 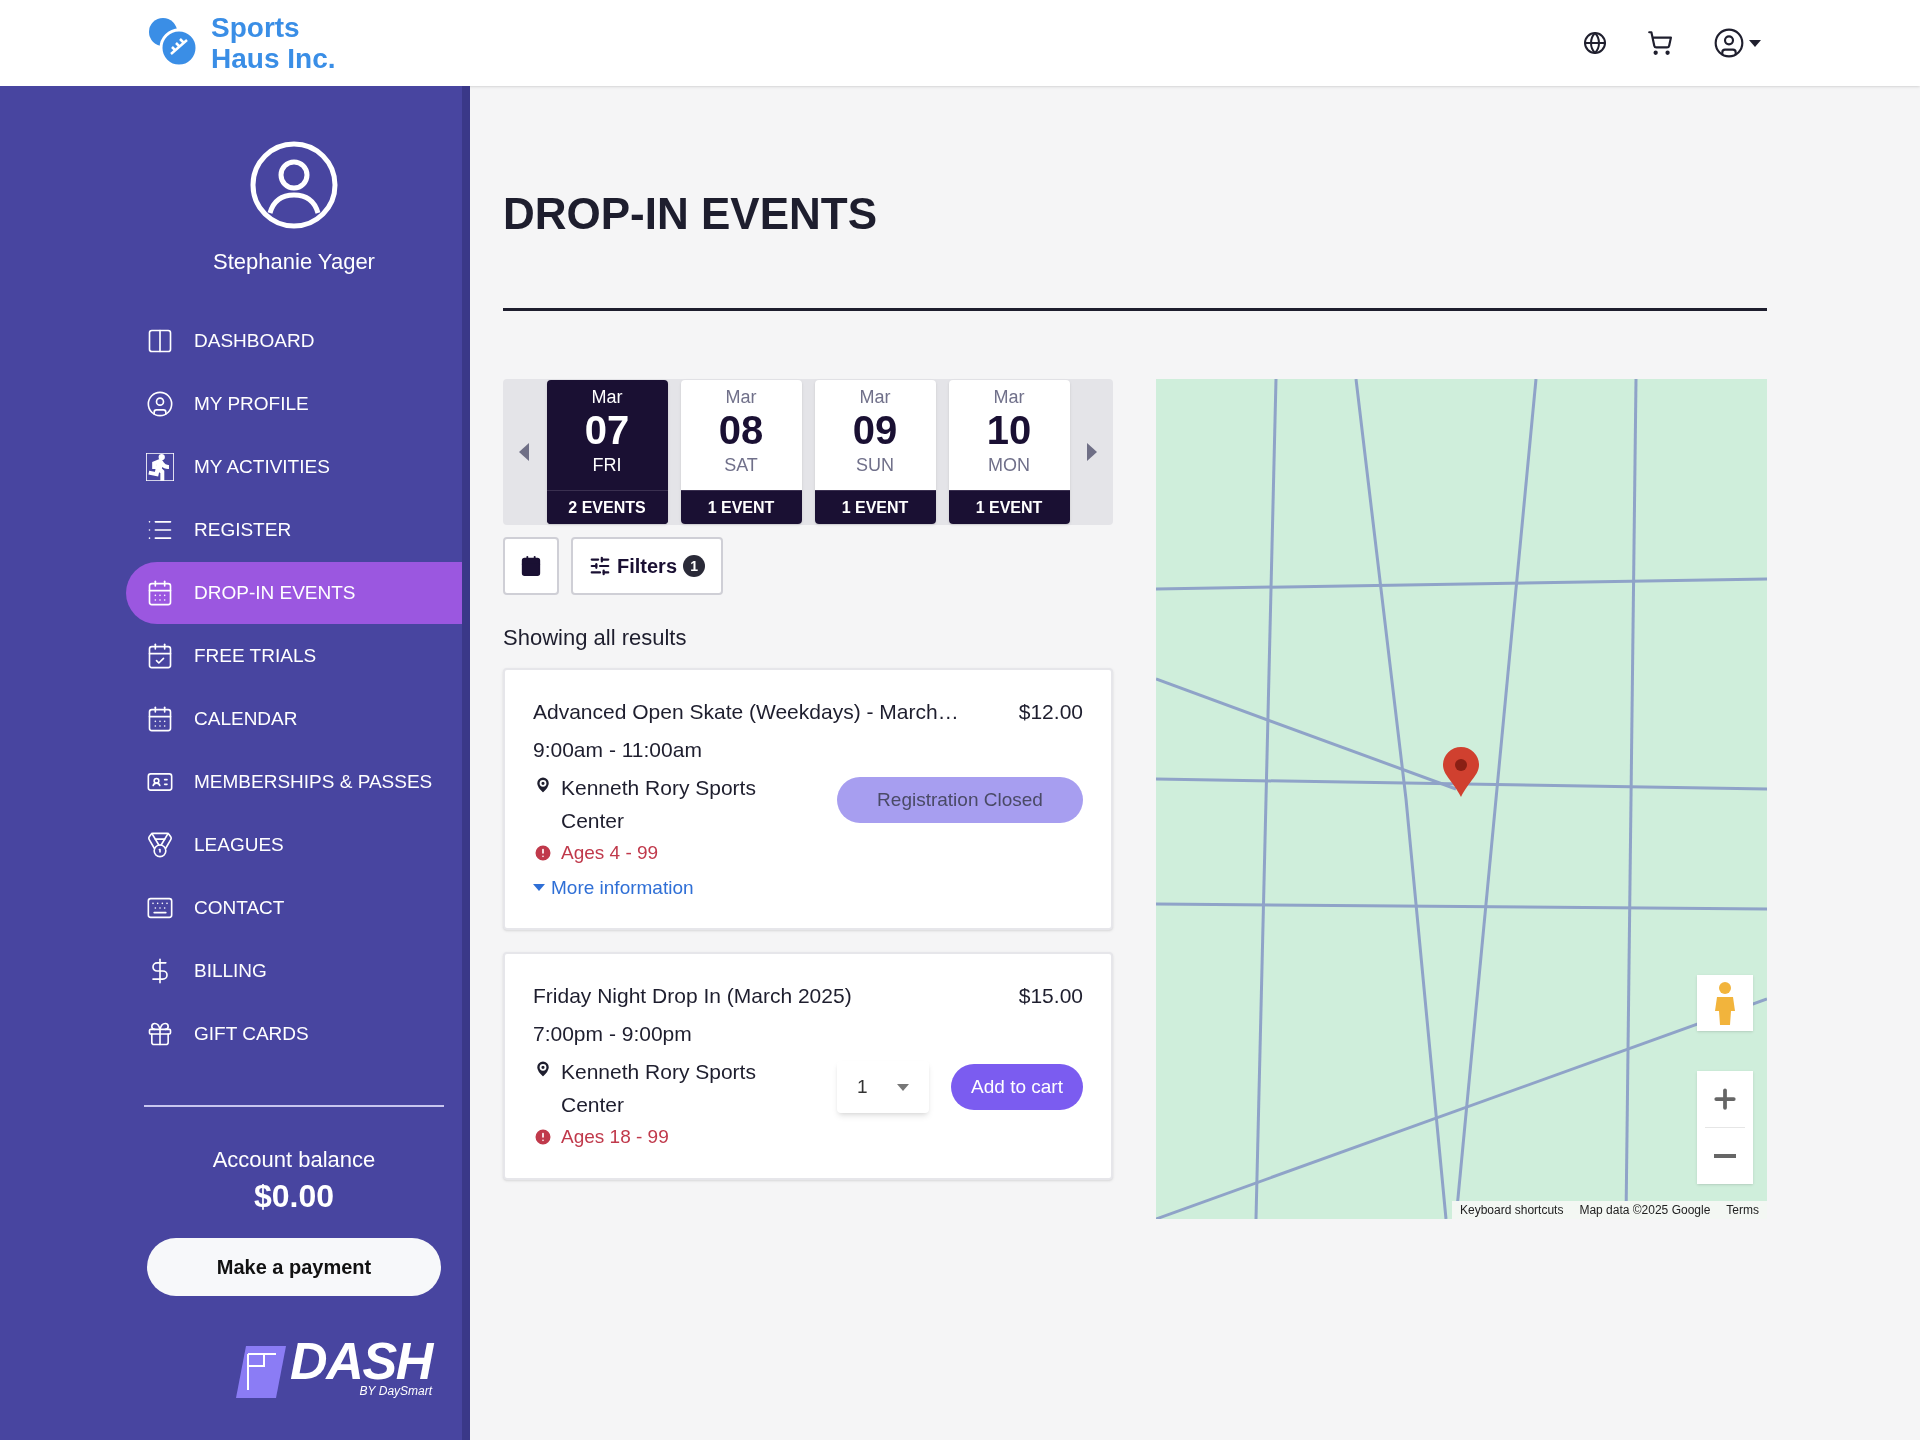 I want to click on running-person-icon, so click(x=160, y=467).